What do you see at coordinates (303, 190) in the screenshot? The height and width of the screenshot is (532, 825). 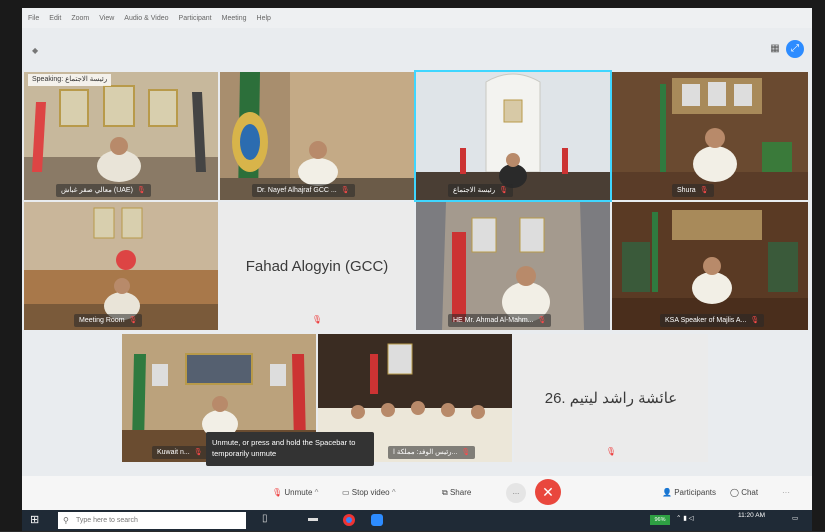 I see `participant-label: Dr. Nayef Alhajraf GCC ... 🎙` at bounding box center [303, 190].